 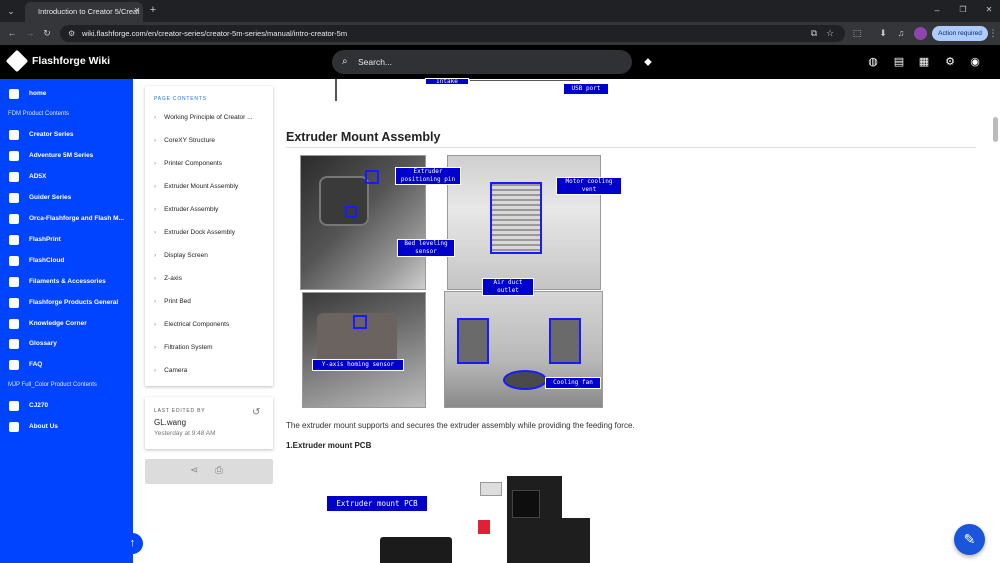 What do you see at coordinates (66, 344) in the screenshot?
I see `sidebar-item-glossary: Glossary` at bounding box center [66, 344].